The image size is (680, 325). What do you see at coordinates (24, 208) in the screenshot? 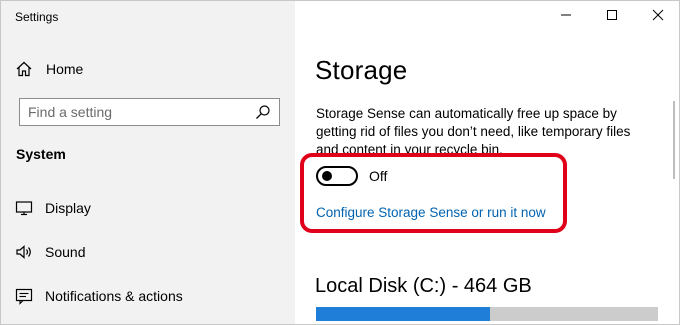
I see `display-icon` at bounding box center [24, 208].